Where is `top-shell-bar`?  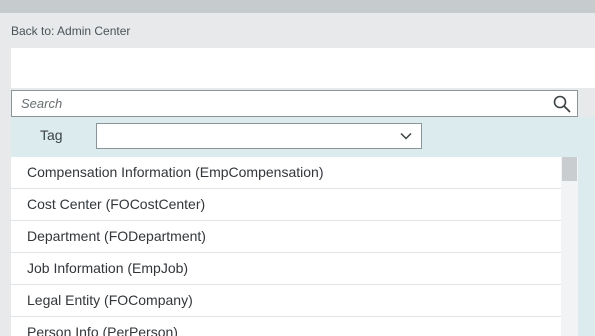 top-shell-bar is located at coordinates (297, 6).